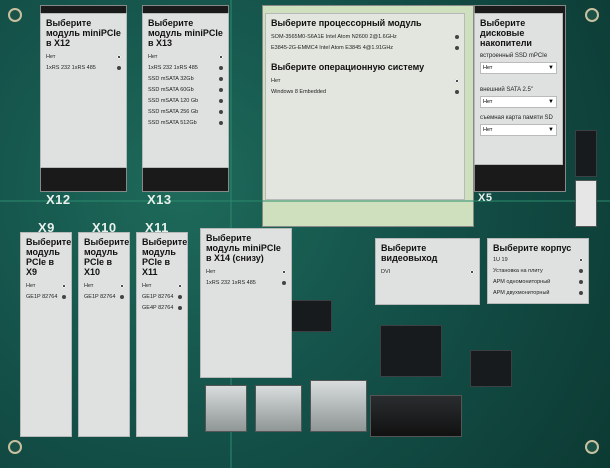 The height and width of the screenshot is (468, 610). I want to click on panel-x11-title: Выберите модуль PCIe в X11, so click(165, 257).